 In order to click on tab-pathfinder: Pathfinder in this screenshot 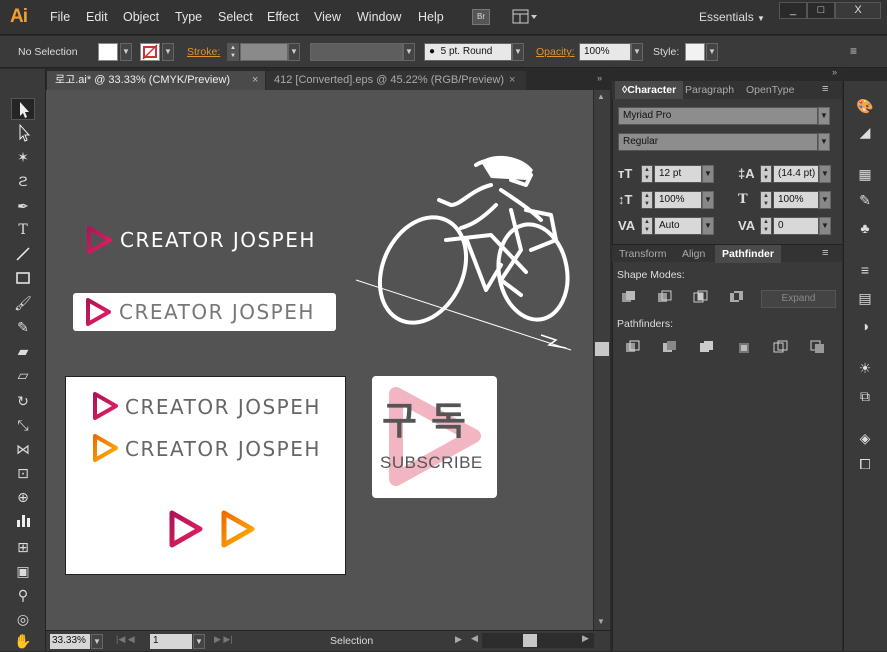, I will do `click(748, 254)`.